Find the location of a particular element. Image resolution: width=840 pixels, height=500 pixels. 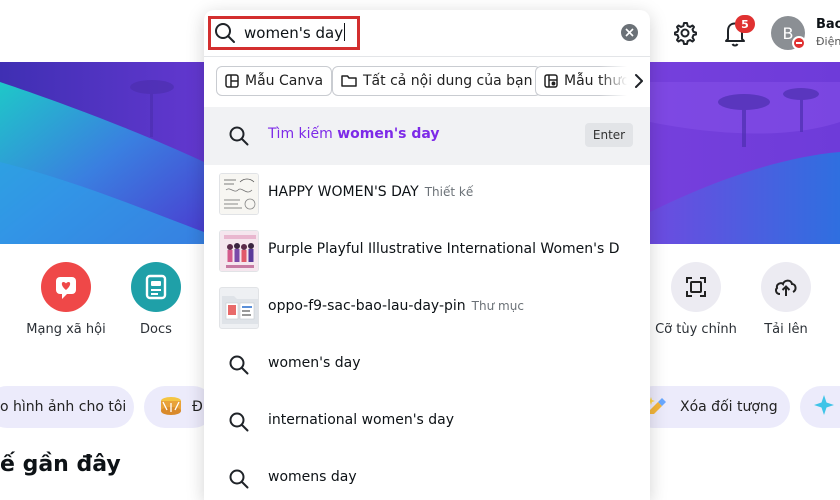

suggestion-label: women's day is located at coordinates (314, 363).